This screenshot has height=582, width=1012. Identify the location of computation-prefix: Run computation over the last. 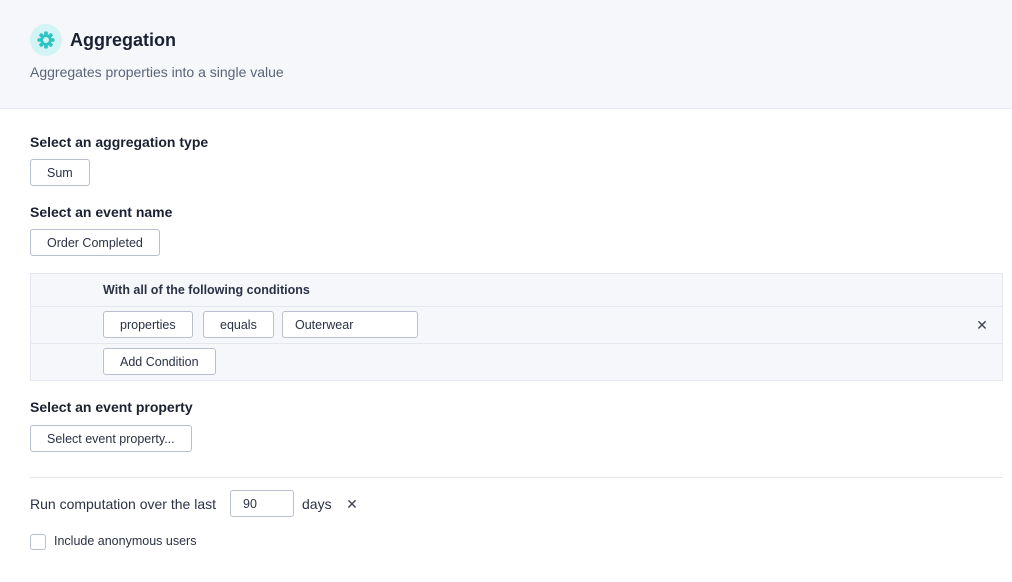
(123, 504).